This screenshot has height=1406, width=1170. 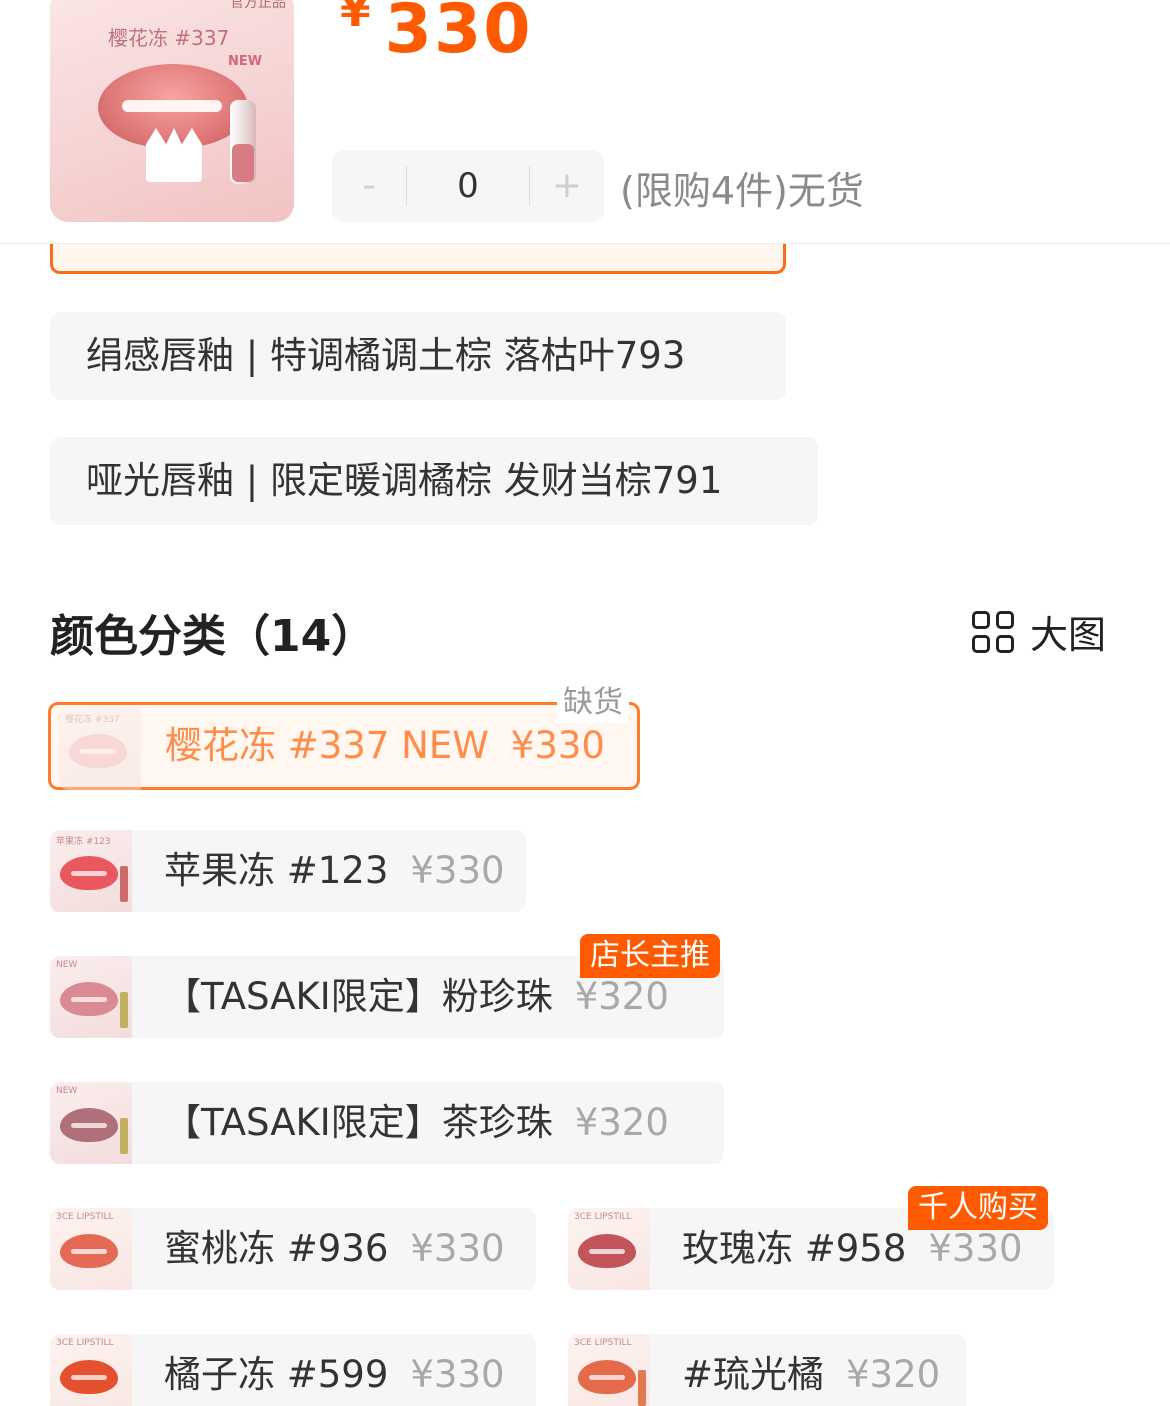 I want to click on currency-symbol: ¥, so click(x=355, y=18).